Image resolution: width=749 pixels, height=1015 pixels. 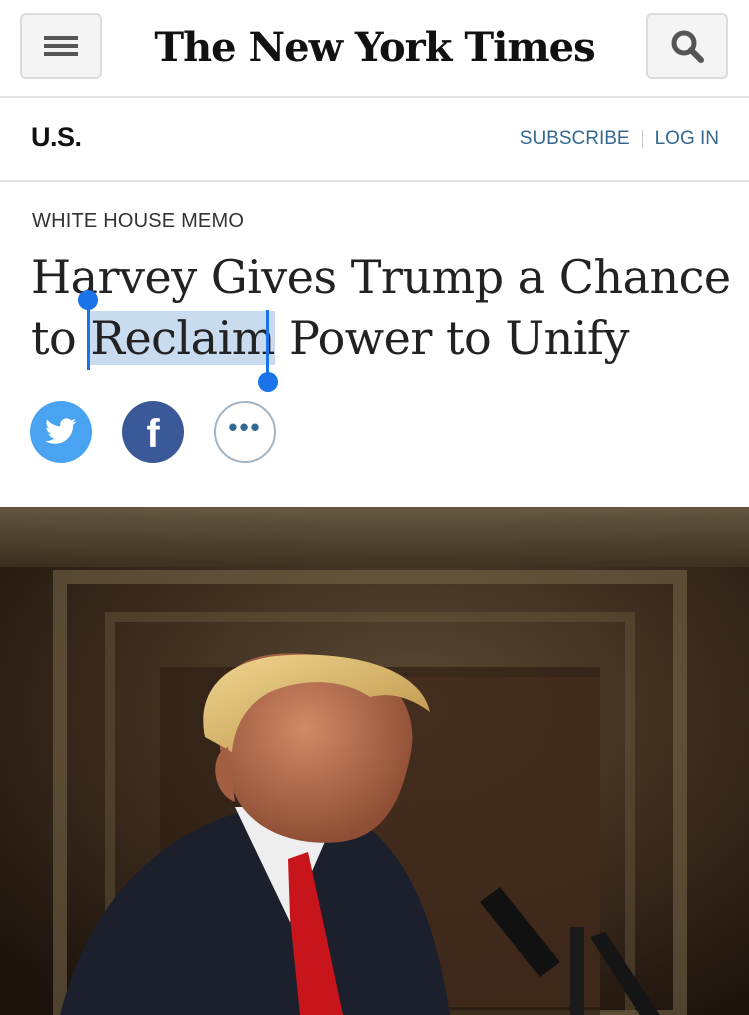 I want to click on facebook-icon: f, so click(x=153, y=434).